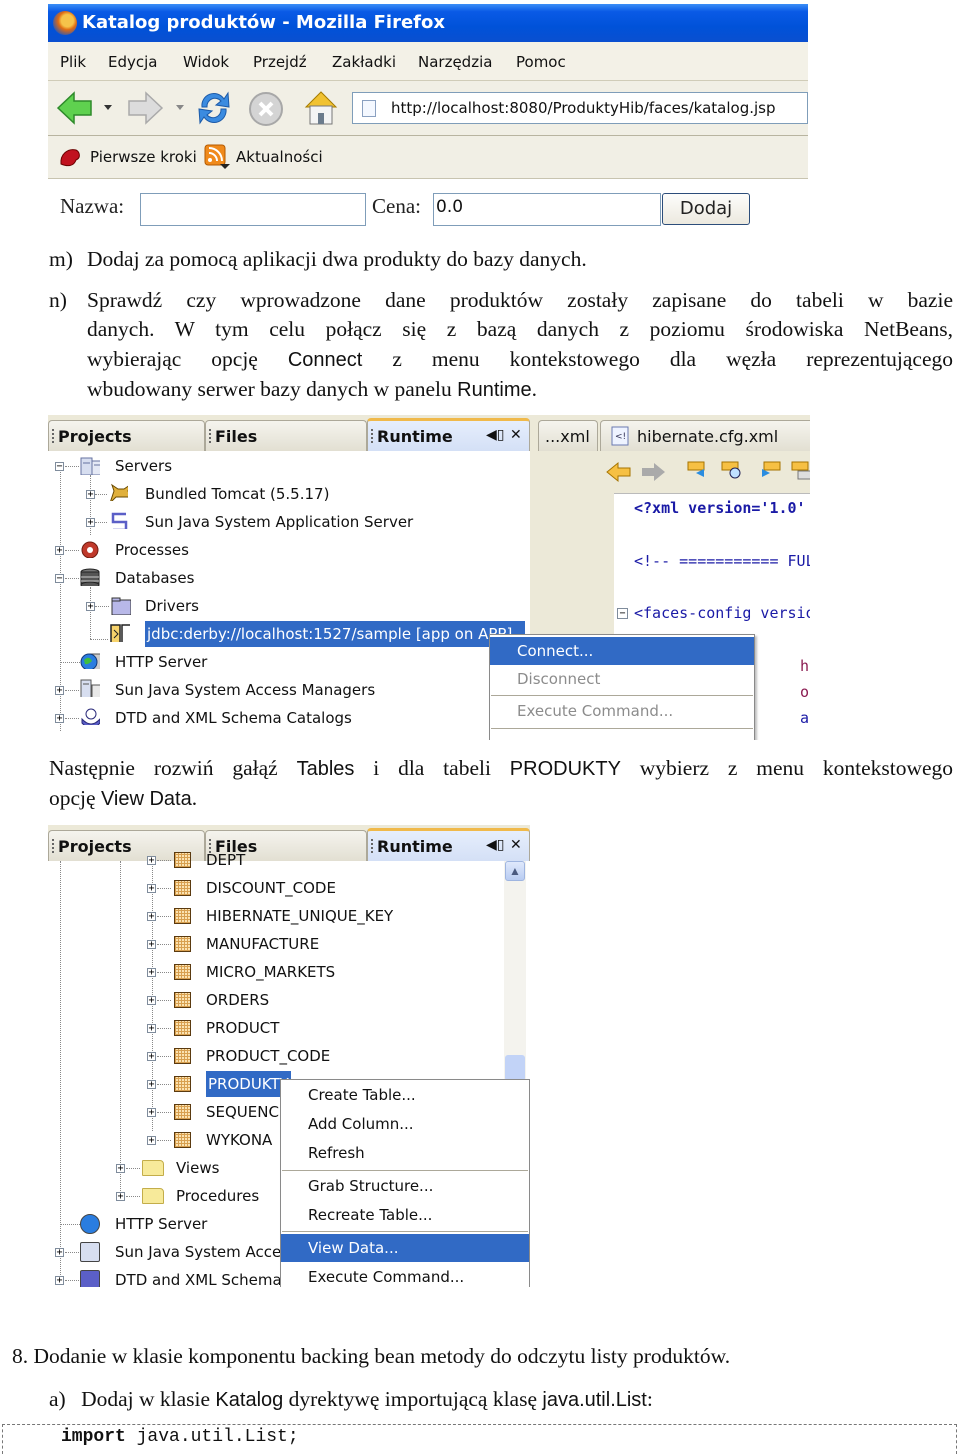  Describe the element at coordinates (594, 1400) in the screenshot. I see `class-name-list: java.util.List` at that location.